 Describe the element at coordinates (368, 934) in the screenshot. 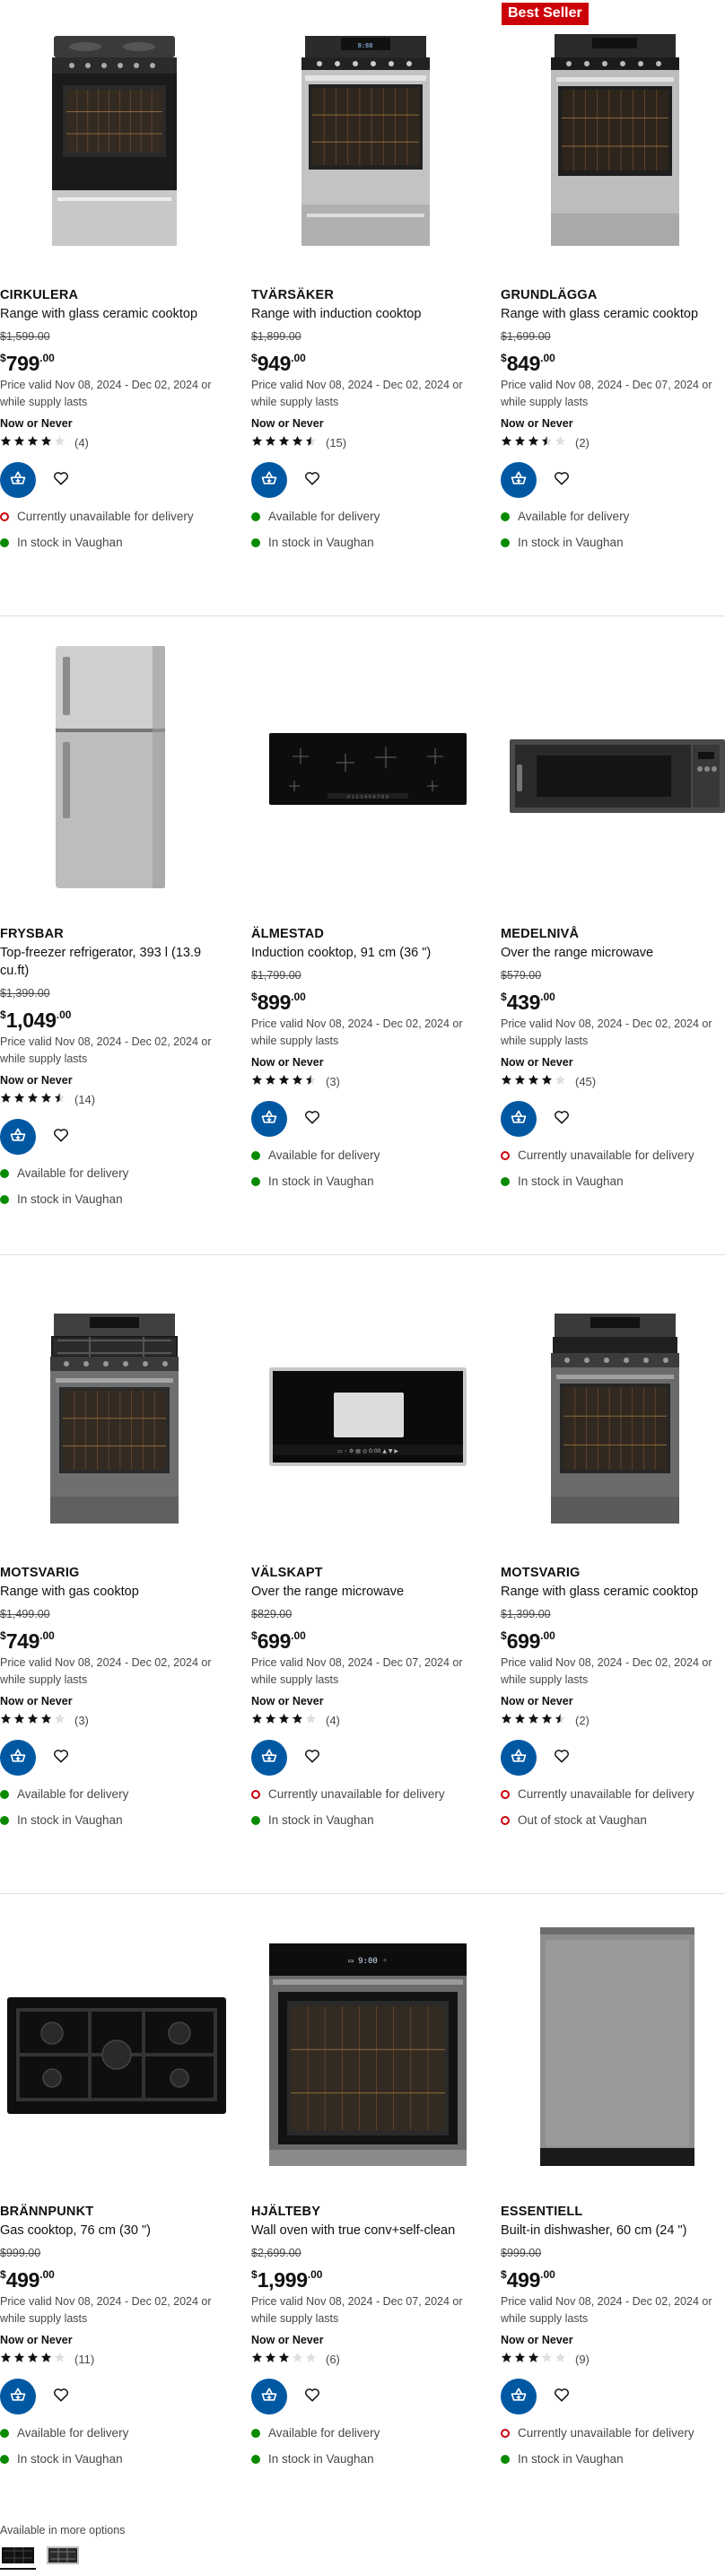

I see `product-name: ÄLMESTAD` at that location.